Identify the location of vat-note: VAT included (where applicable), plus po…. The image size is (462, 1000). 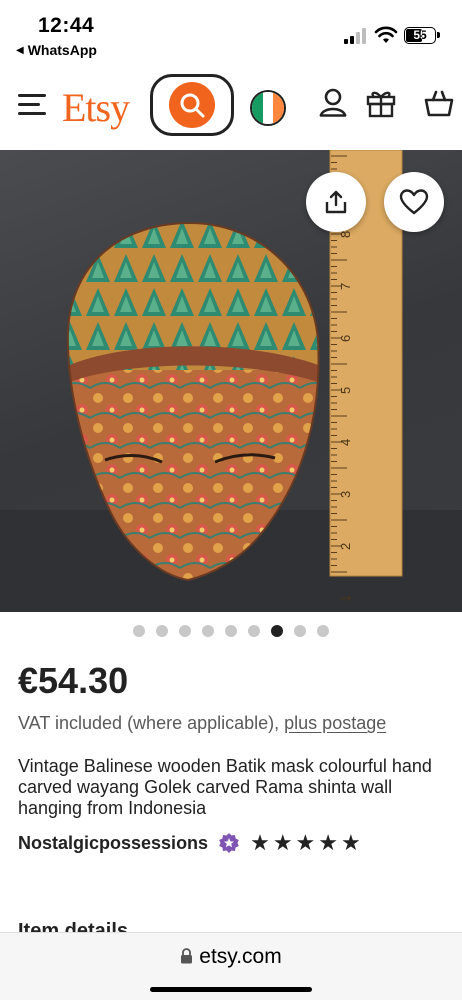
(202, 723).